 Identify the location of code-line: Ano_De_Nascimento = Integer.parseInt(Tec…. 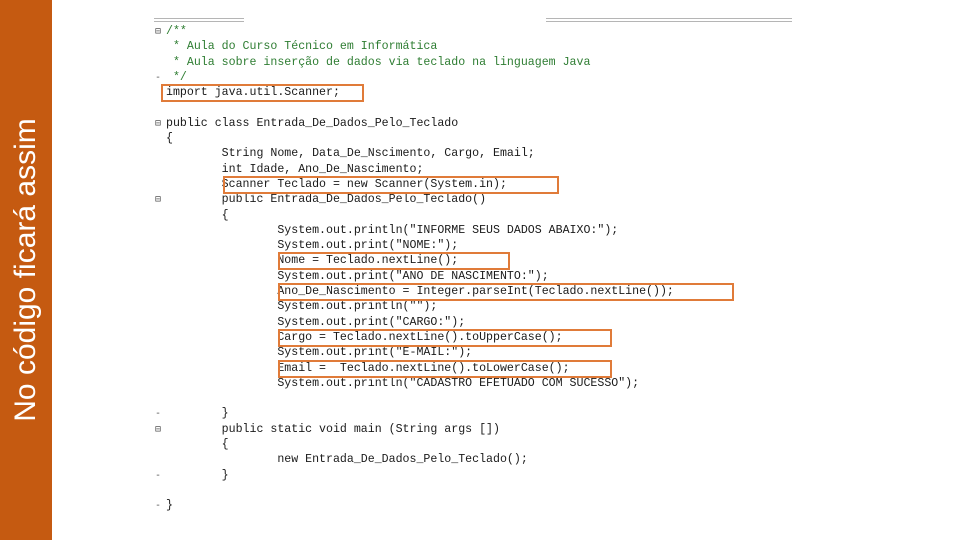
(420, 292).